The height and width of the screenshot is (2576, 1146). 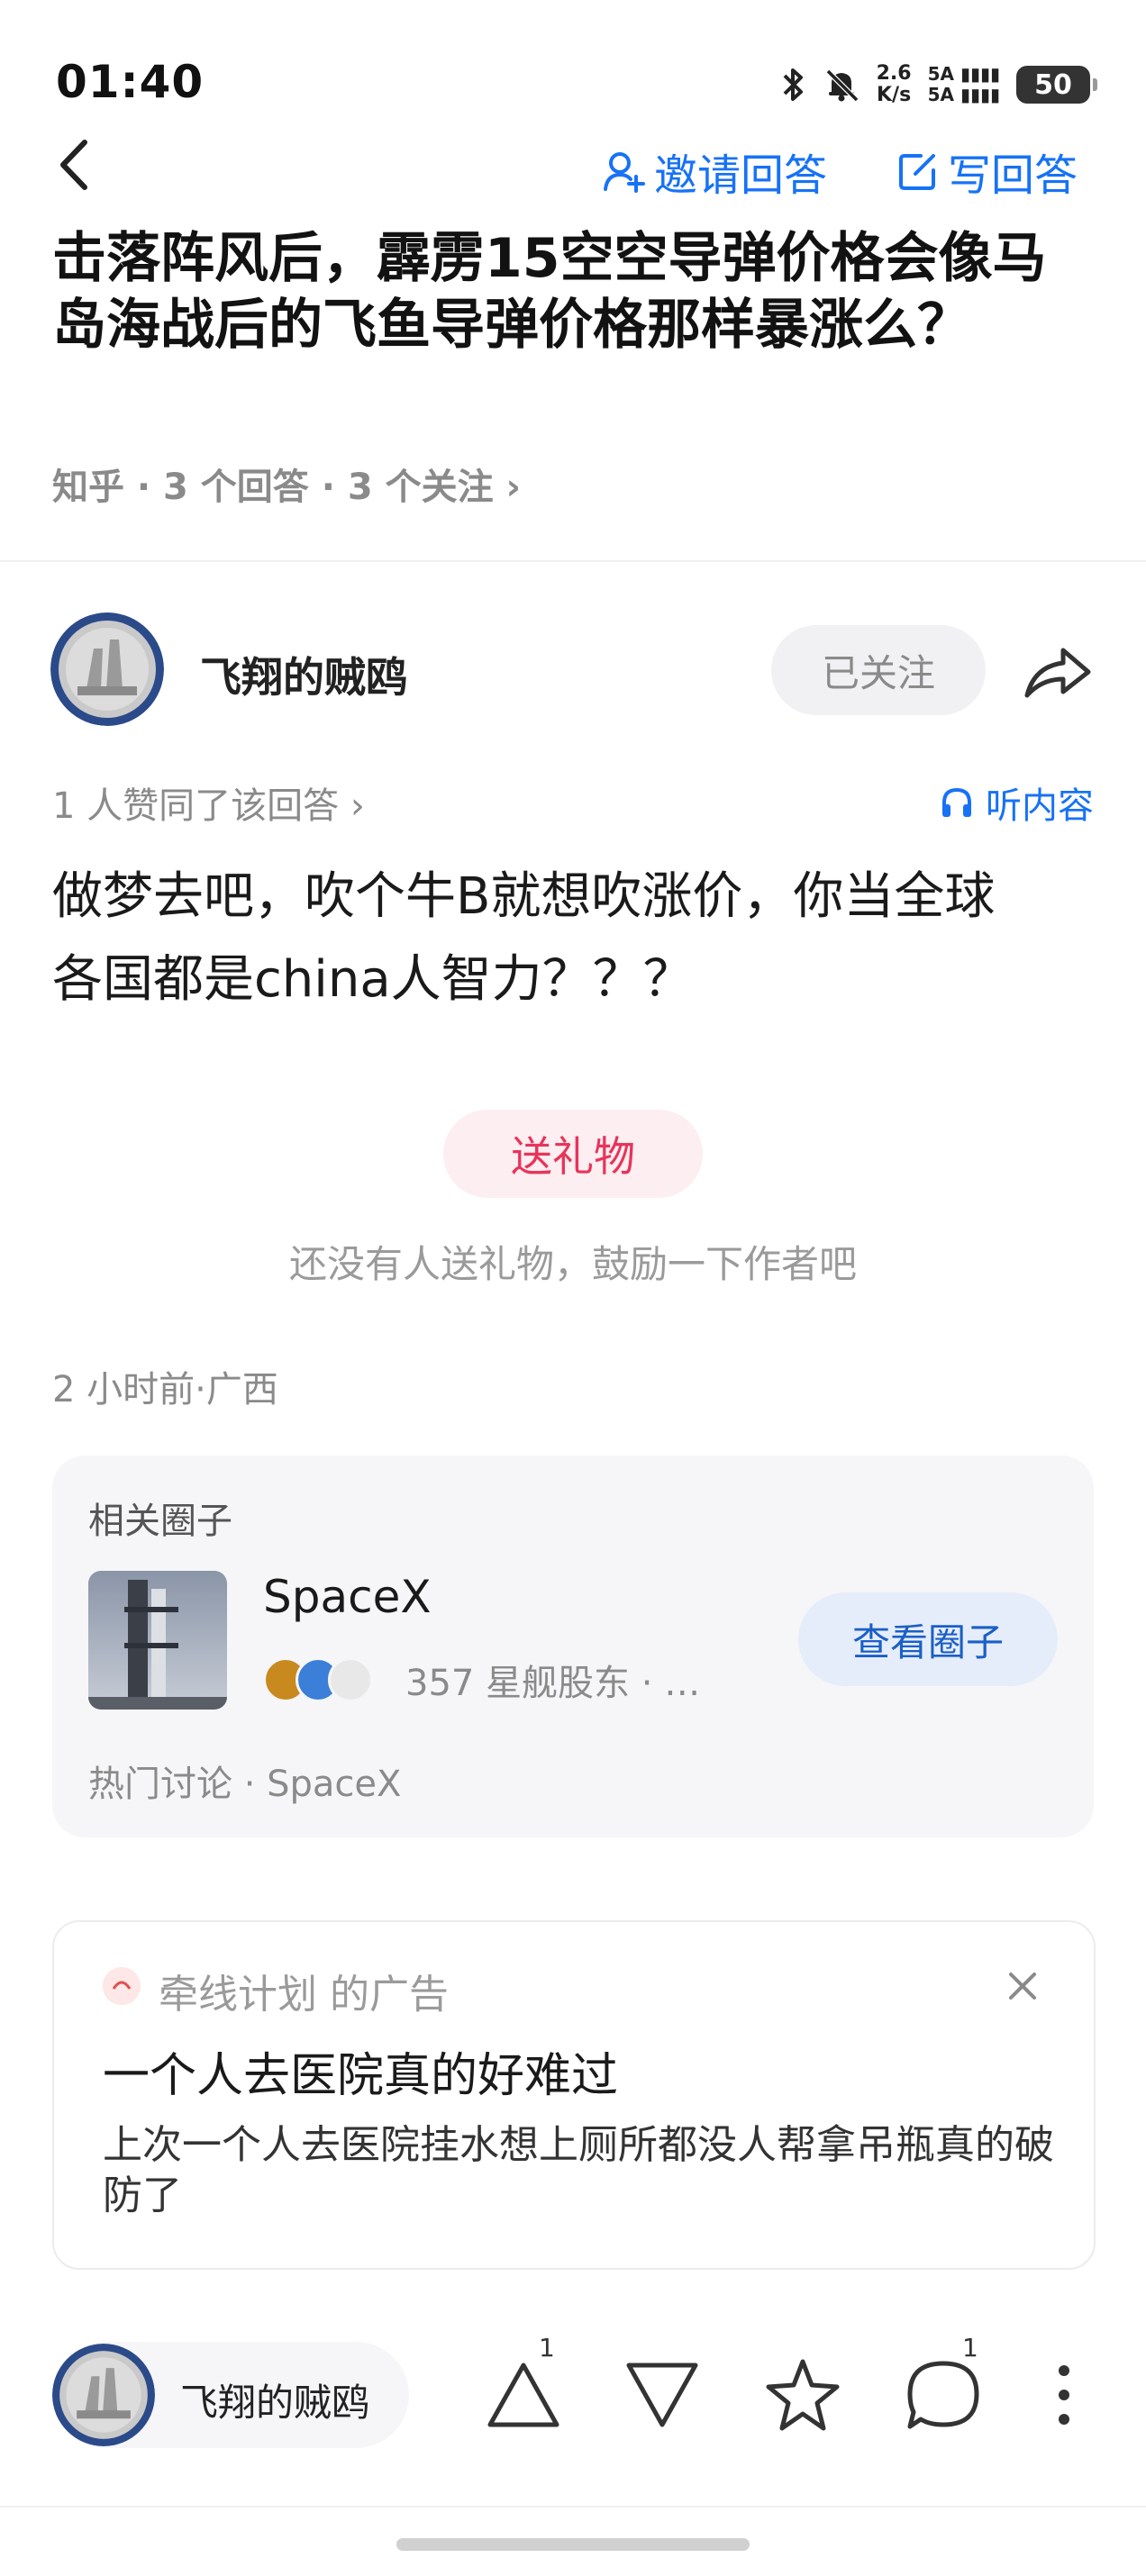 I want to click on comment-button, so click(x=943, y=2394).